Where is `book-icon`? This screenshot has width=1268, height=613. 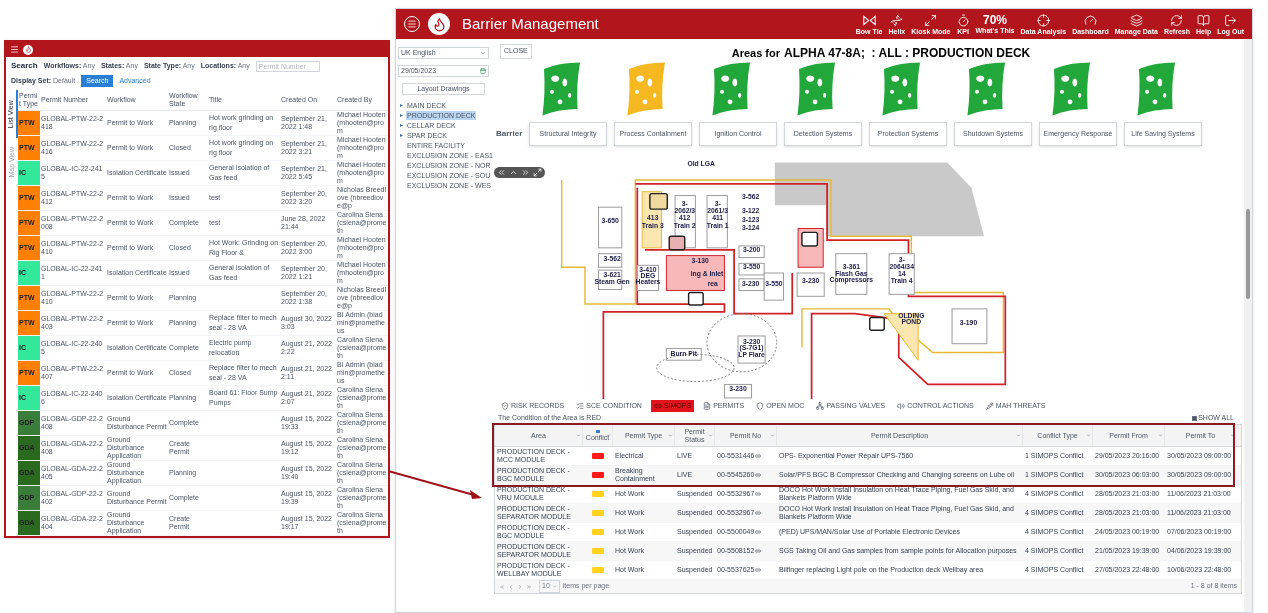
book-icon is located at coordinates (1204, 20).